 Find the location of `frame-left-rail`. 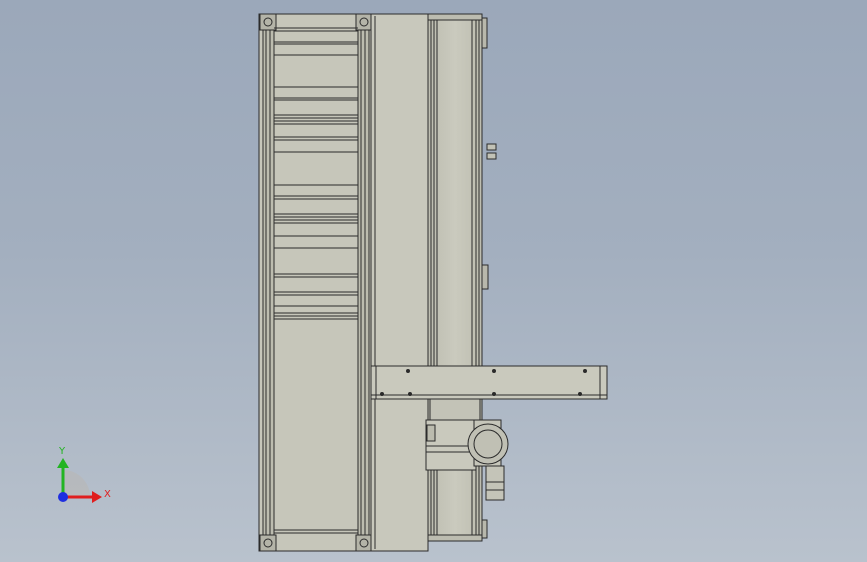

frame-left-rail is located at coordinates (268, 282).